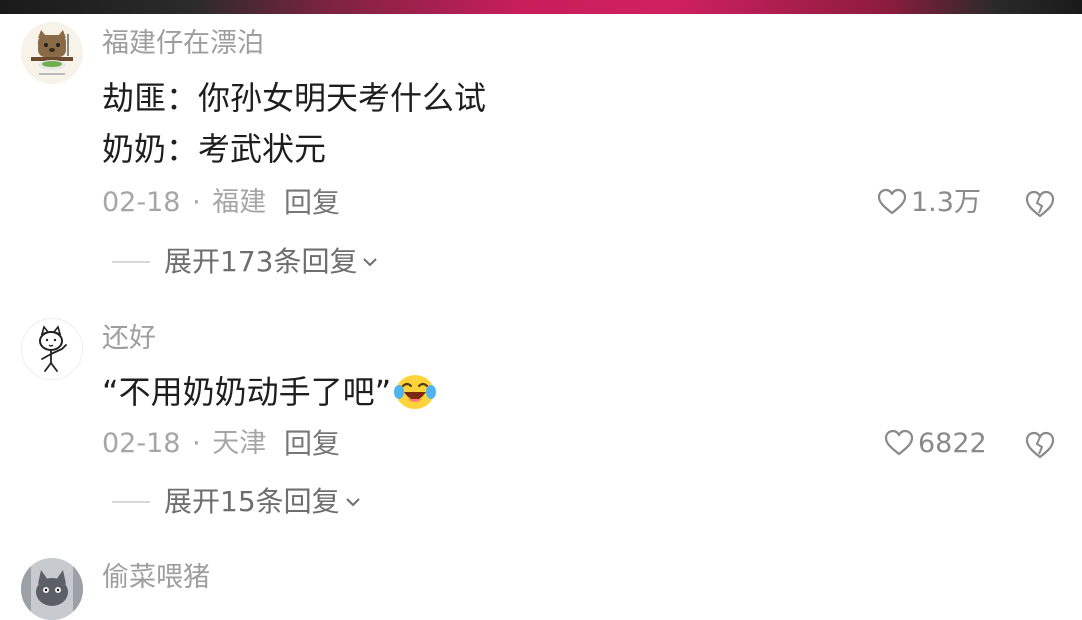 The width and height of the screenshot is (1082, 620). I want to click on comment-text: “不用奶奶动手了吧”, so click(247, 392).